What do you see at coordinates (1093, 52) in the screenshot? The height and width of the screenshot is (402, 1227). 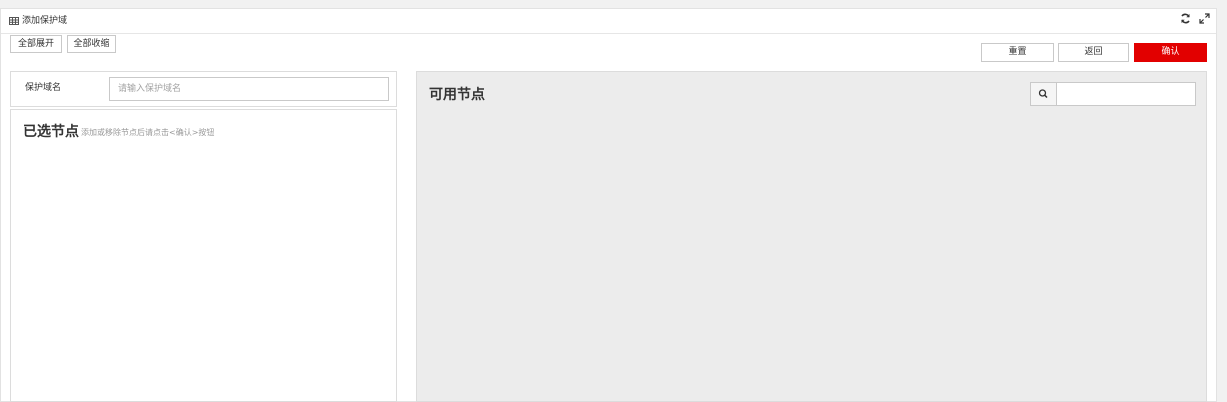 I see `back-button: 返回` at bounding box center [1093, 52].